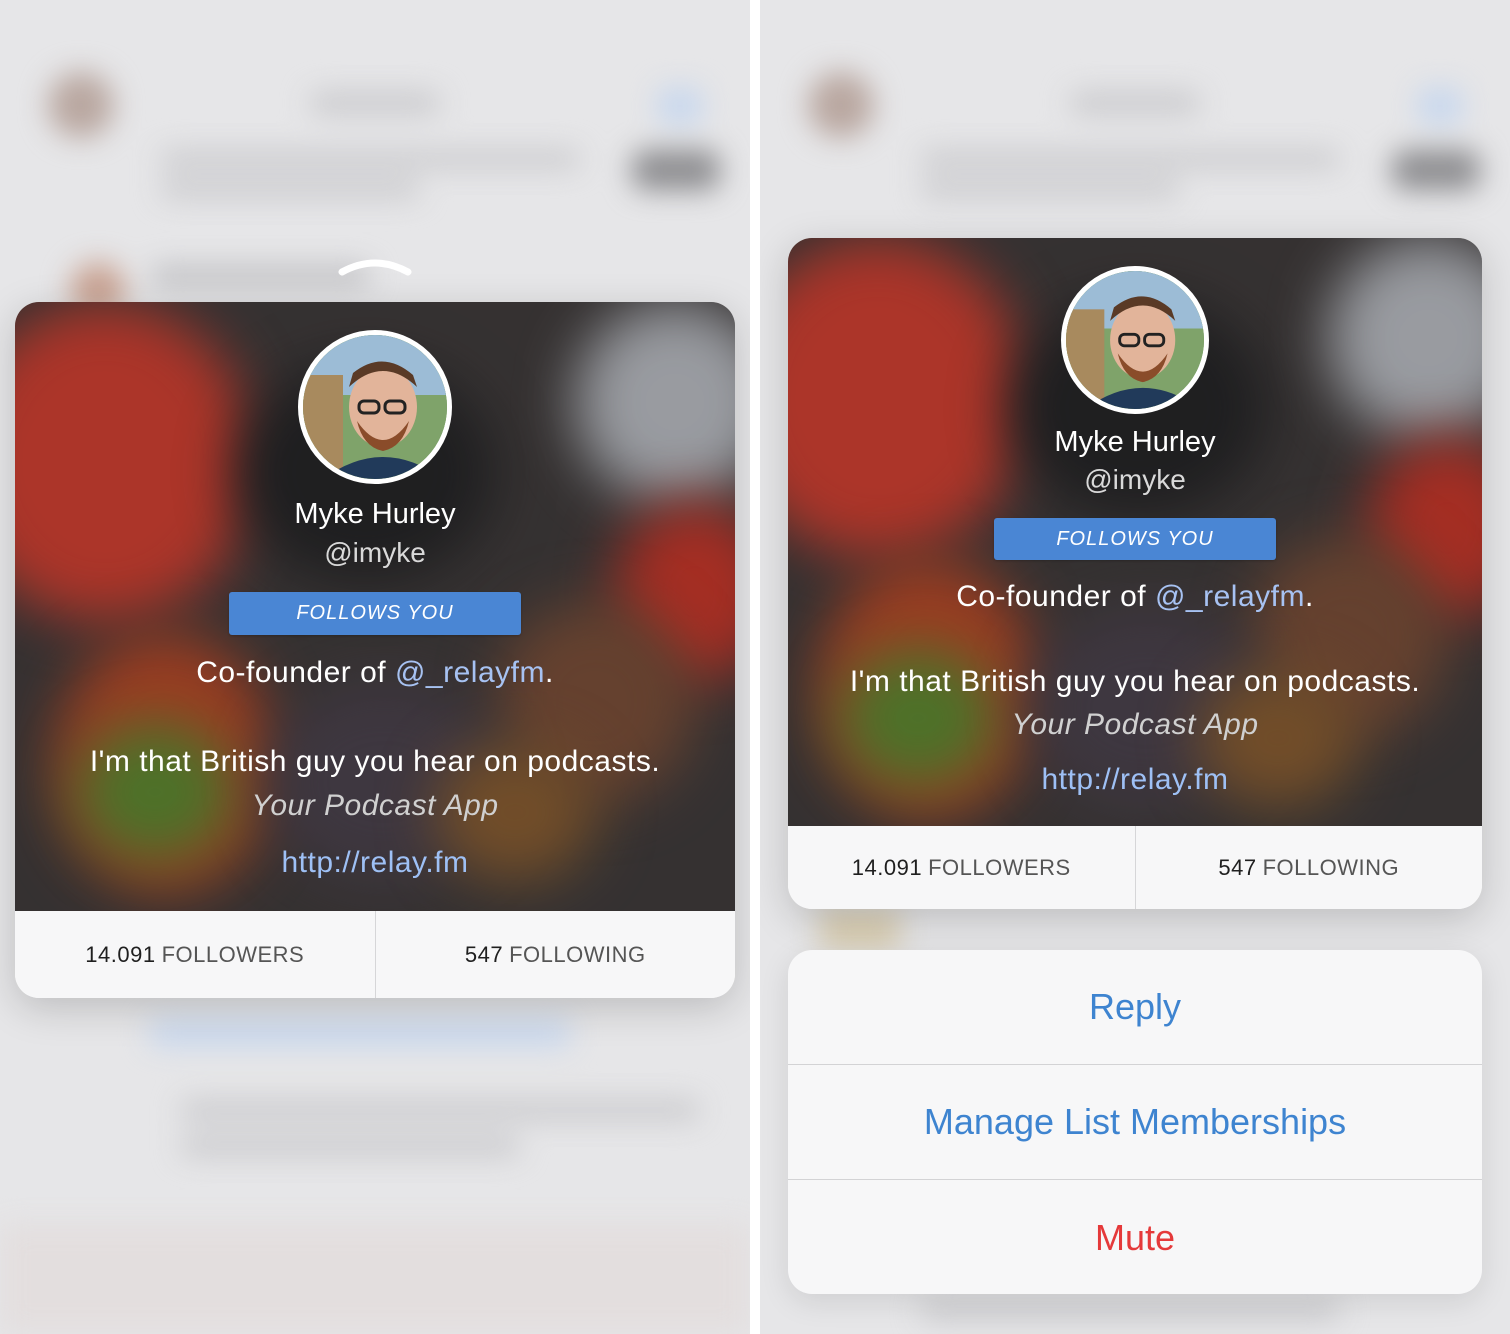 The width and height of the screenshot is (1510, 1334). Describe the element at coordinates (360, 1033) in the screenshot. I see `bg-link` at that location.